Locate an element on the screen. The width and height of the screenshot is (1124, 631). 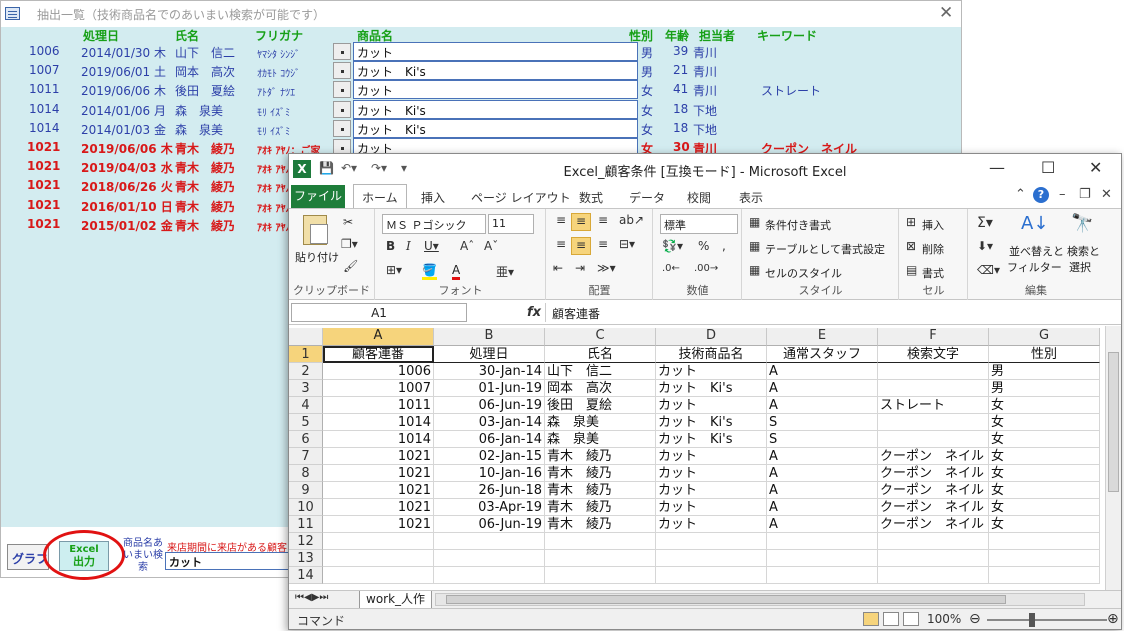
tab-file: ファイル is located at coordinates (318, 196).